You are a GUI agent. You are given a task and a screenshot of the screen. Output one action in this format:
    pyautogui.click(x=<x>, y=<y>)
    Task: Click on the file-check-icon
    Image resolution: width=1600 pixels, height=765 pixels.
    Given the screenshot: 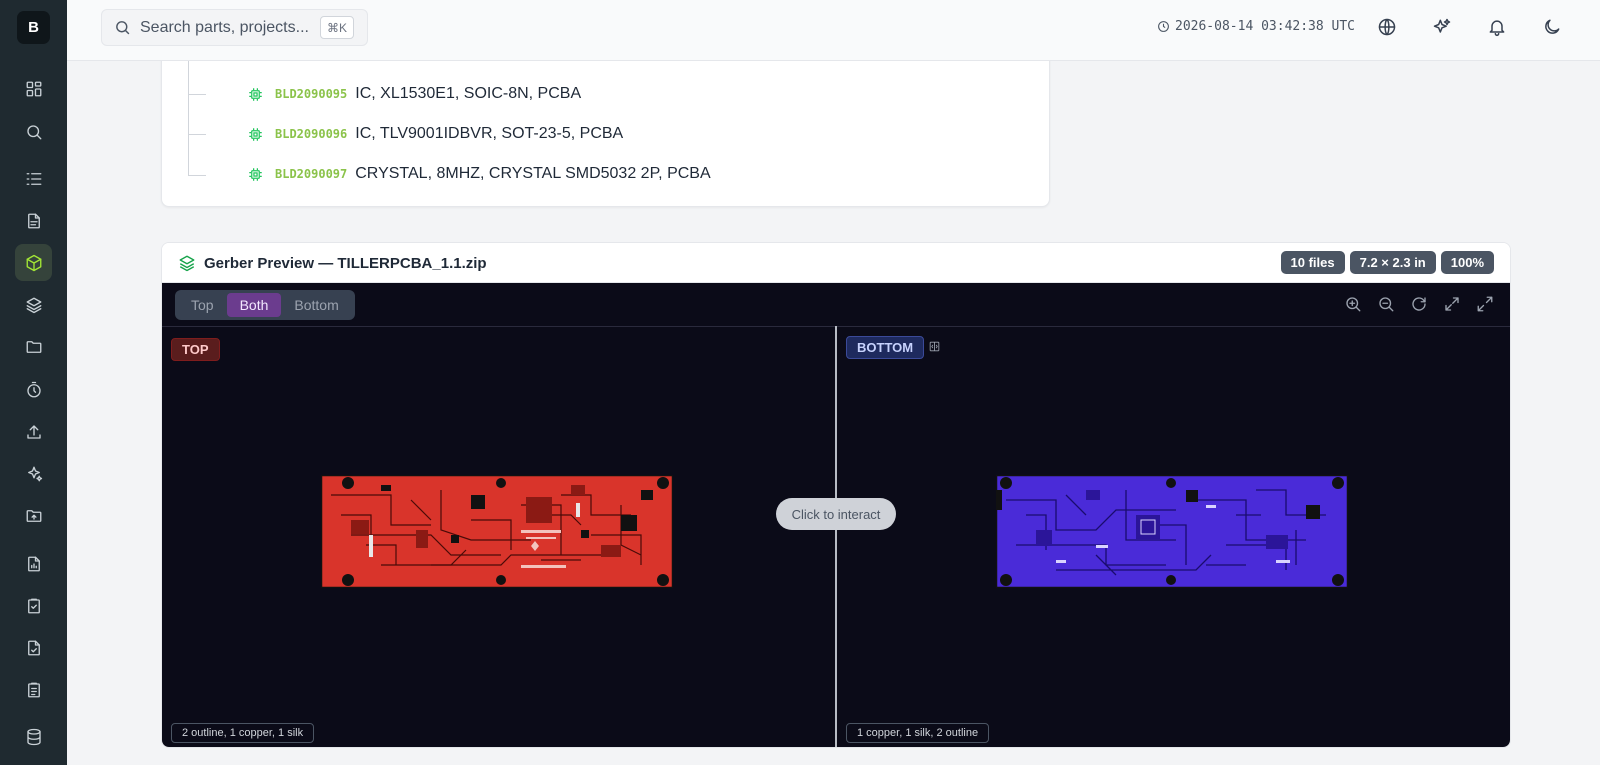 What is the action you would take?
    pyautogui.click(x=33, y=647)
    